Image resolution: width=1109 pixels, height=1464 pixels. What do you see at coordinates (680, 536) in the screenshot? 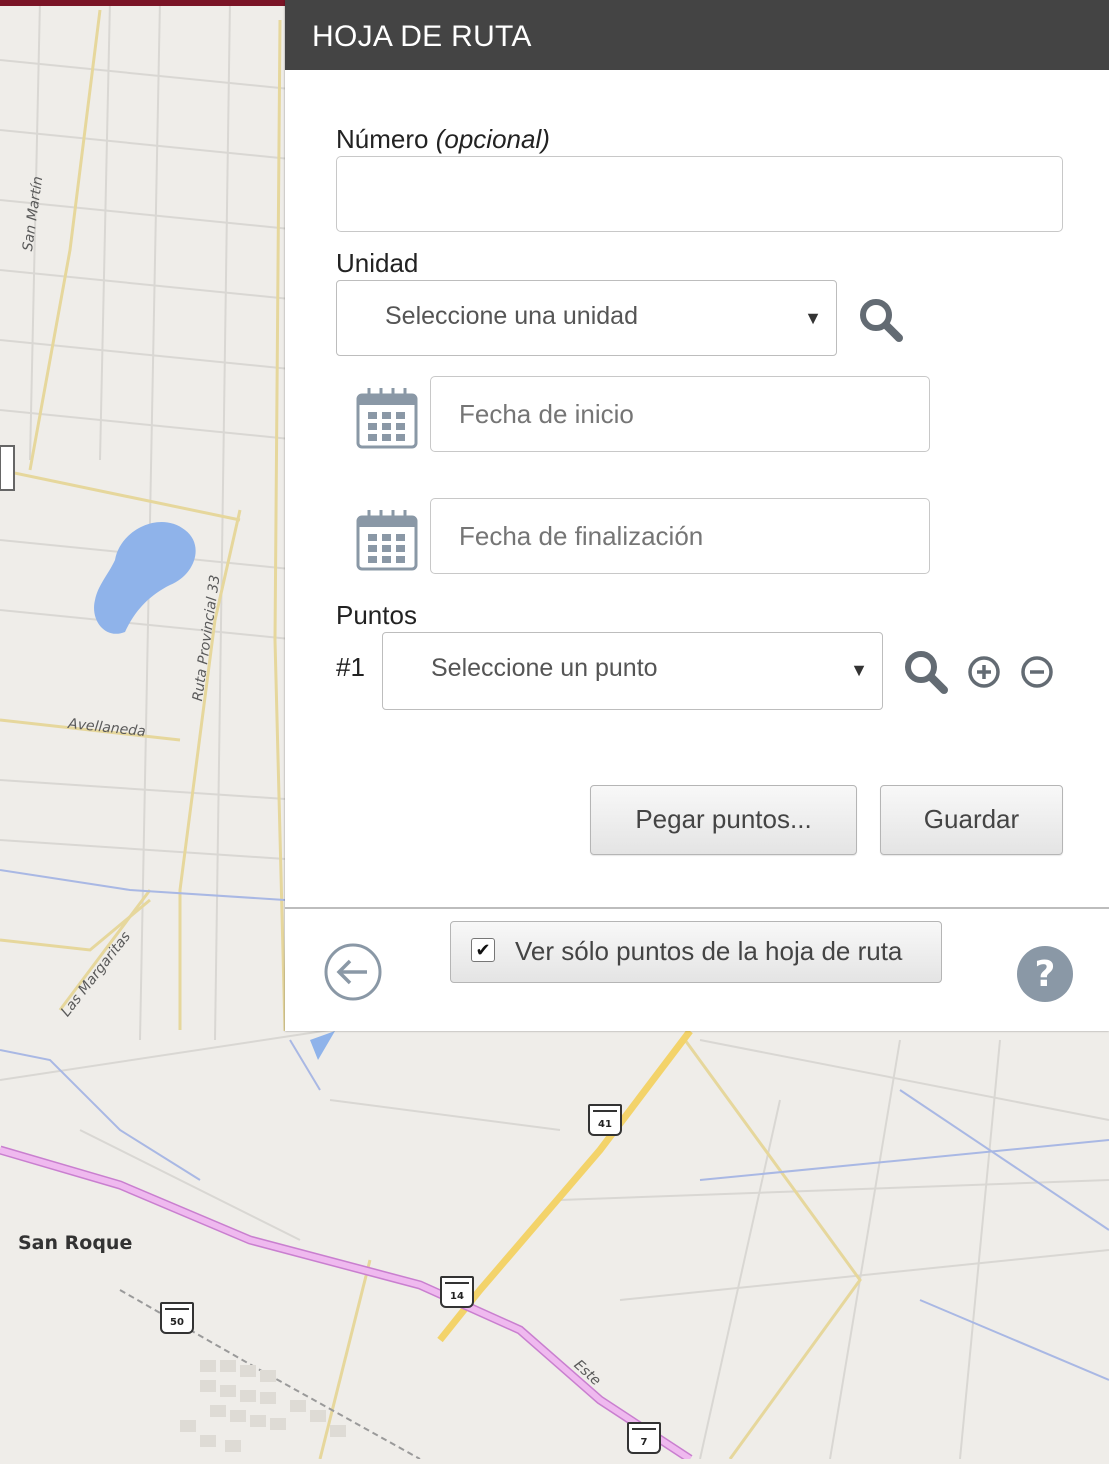
I see `fecha-fin-input` at bounding box center [680, 536].